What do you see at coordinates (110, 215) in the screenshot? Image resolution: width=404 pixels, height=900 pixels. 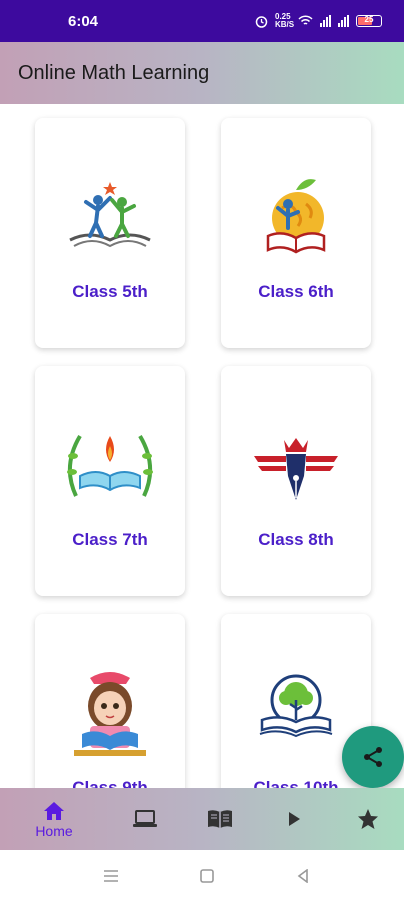 I see `children-on-book-icon` at bounding box center [110, 215].